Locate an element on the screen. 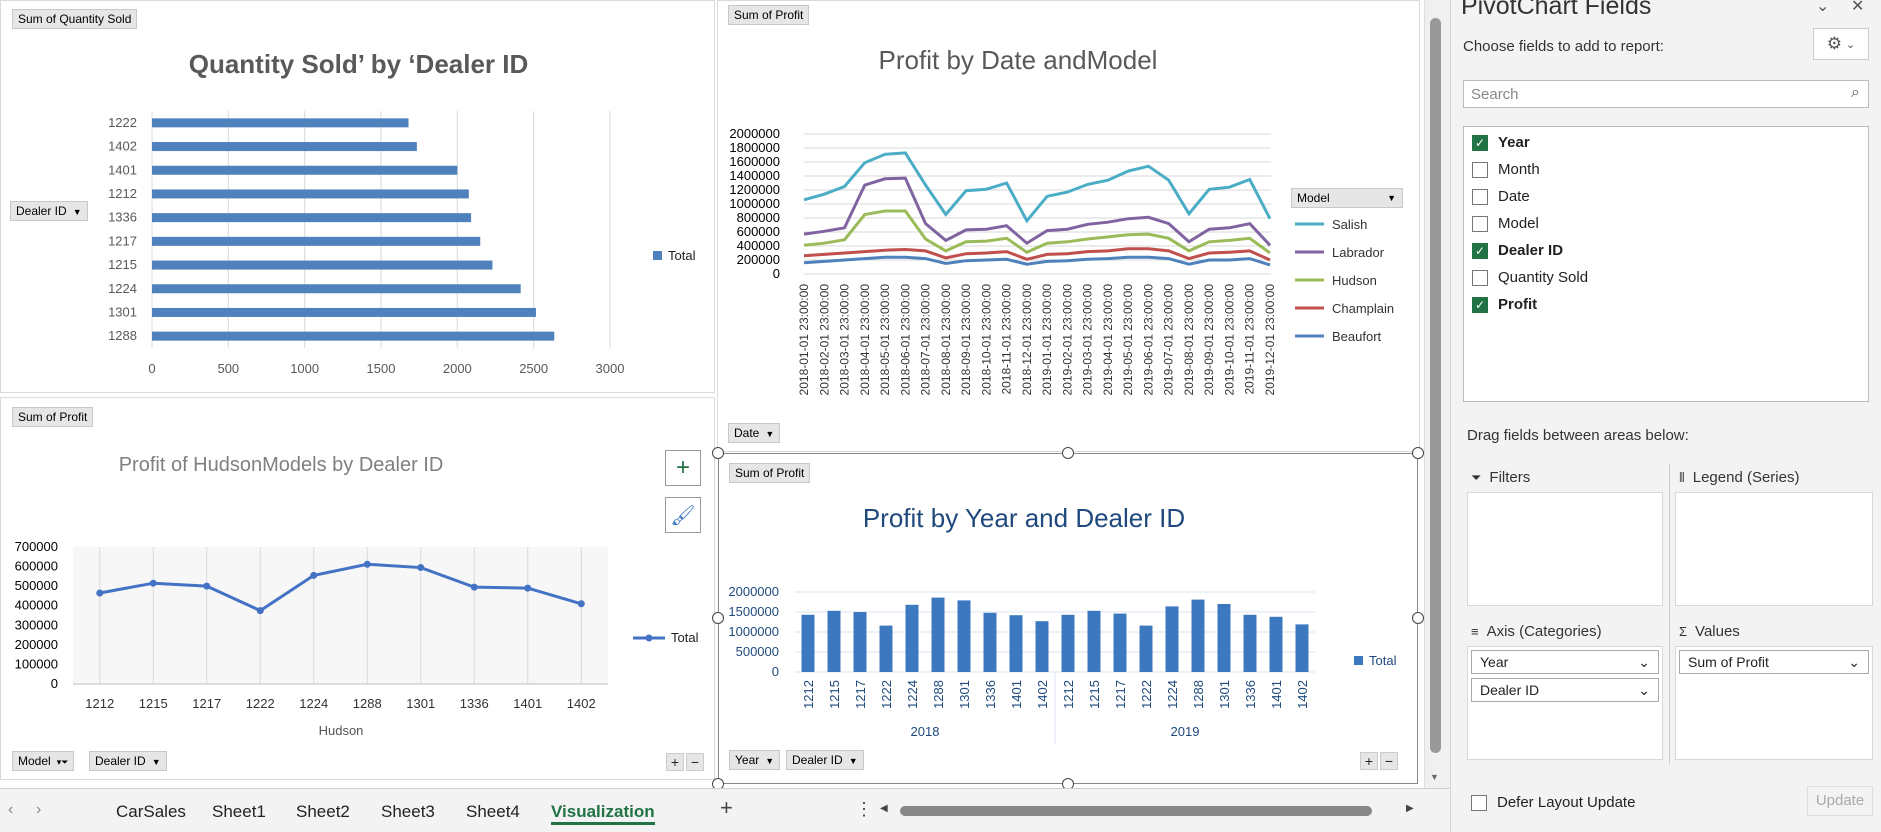 This screenshot has width=1881, height=832. tab-visualization: Visualization is located at coordinates (603, 812).